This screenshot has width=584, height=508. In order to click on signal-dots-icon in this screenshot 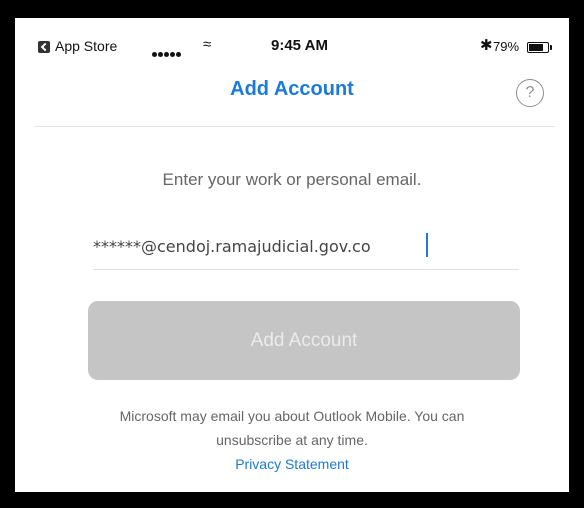, I will do `click(167, 53)`.